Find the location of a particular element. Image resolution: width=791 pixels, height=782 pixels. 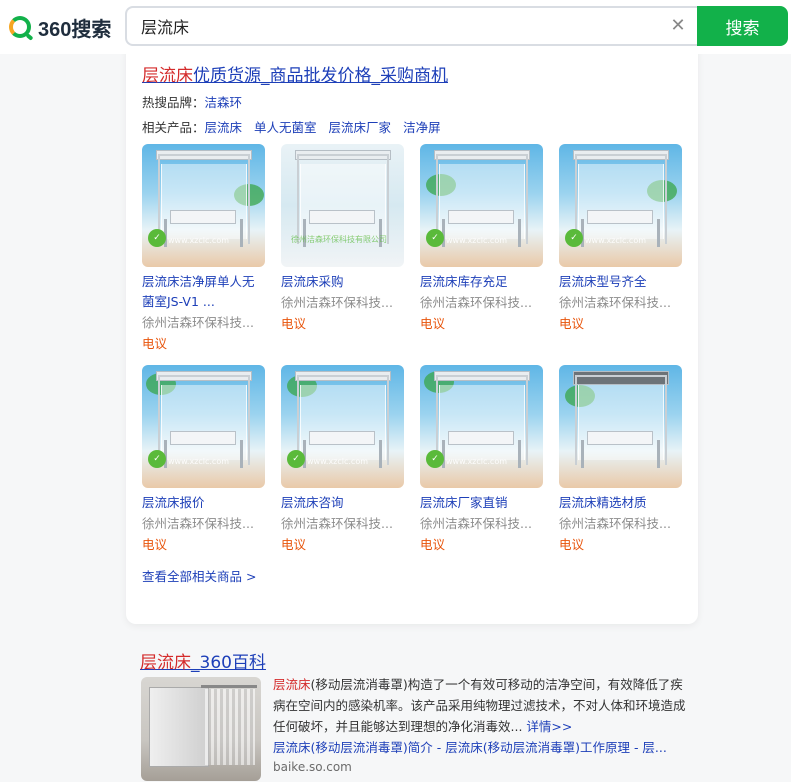

product-title: 层流床咨询 is located at coordinates (343, 503).